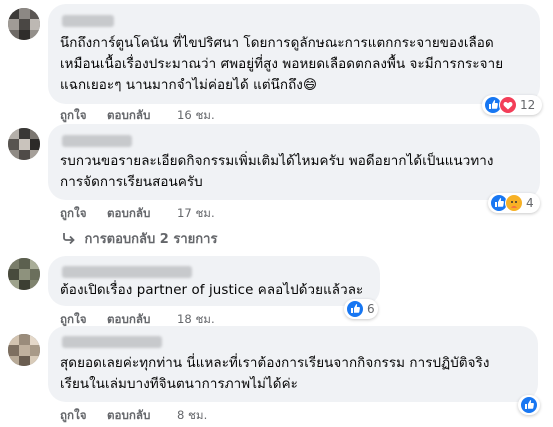  What do you see at coordinates (151, 239) in the screenshot?
I see `view-replies-label: การตอบกลับ 2 รายการ` at bounding box center [151, 239].